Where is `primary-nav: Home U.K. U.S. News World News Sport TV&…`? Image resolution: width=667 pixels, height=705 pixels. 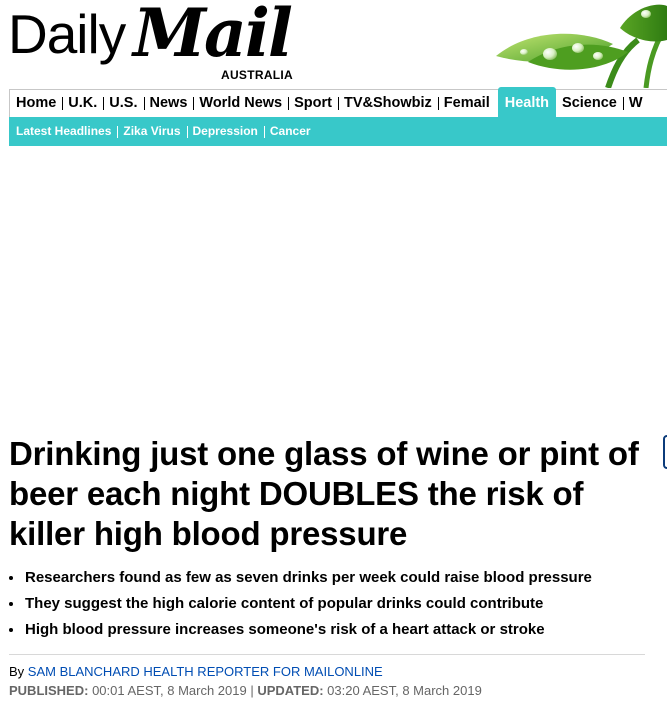
primary-nav: Home U.K. U.S. News World News Sport TV&… is located at coordinates (338, 102).